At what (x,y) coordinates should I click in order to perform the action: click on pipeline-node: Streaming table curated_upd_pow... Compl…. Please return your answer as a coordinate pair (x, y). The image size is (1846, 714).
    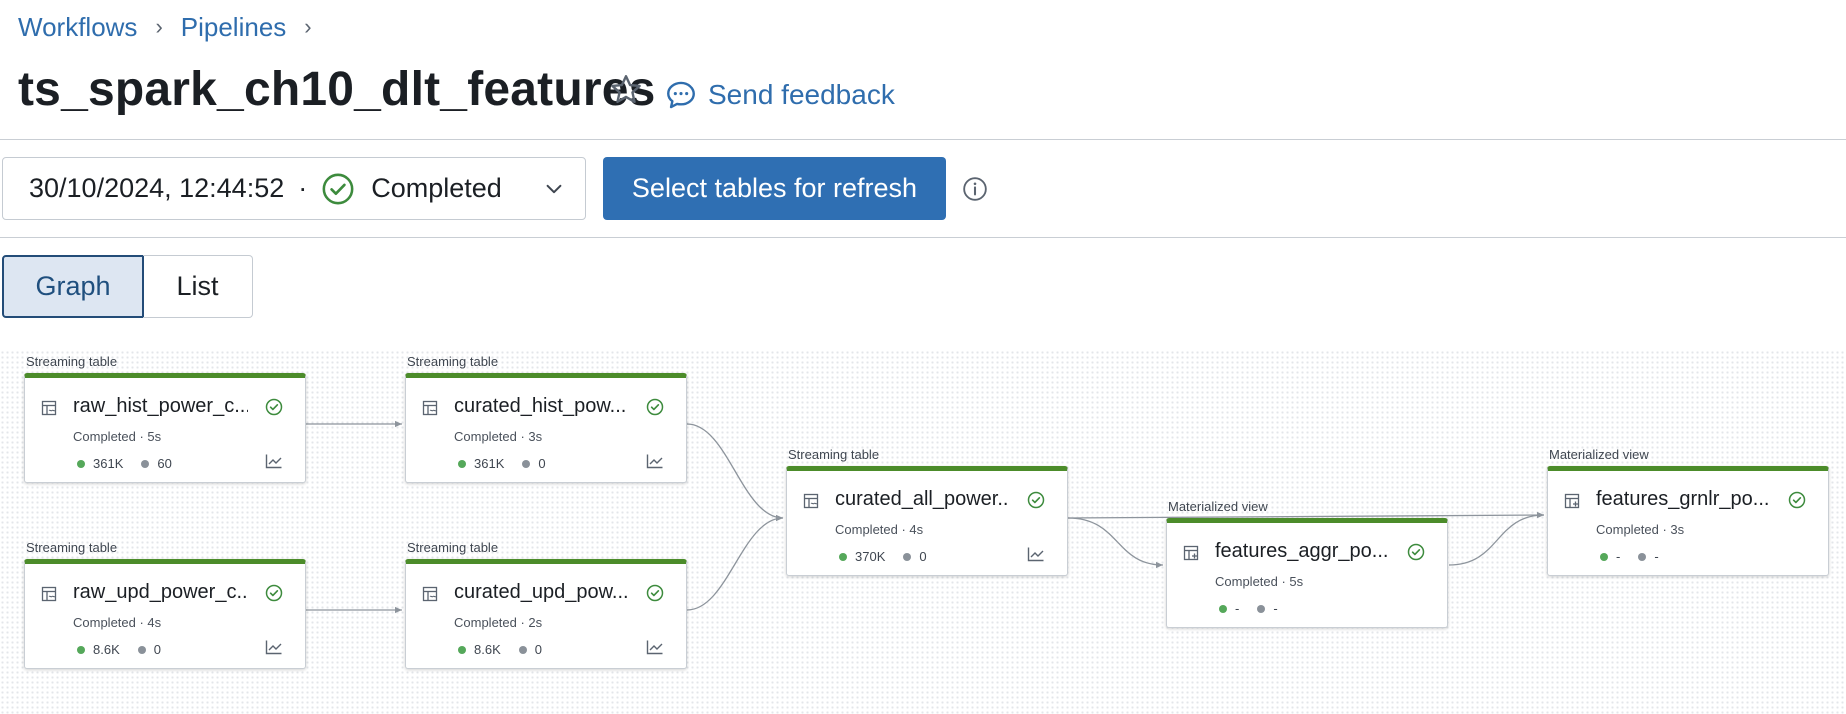
    Looking at the image, I should click on (546, 604).